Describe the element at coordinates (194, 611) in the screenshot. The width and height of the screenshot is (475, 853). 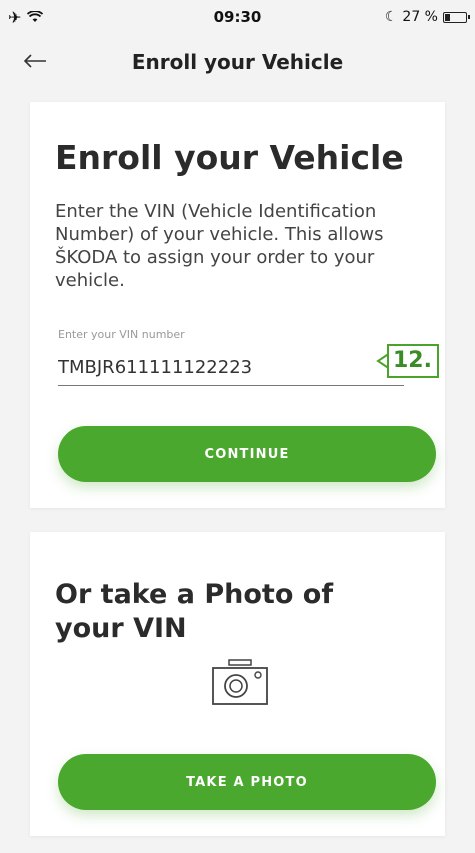
I see `photo-title: Or take a Photo of your VIN` at that location.